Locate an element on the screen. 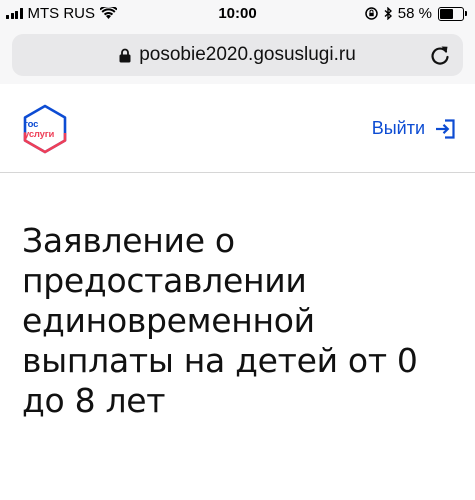 Image resolution: width=475 pixels, height=500 pixels. lock-icon is located at coordinates (125, 55).